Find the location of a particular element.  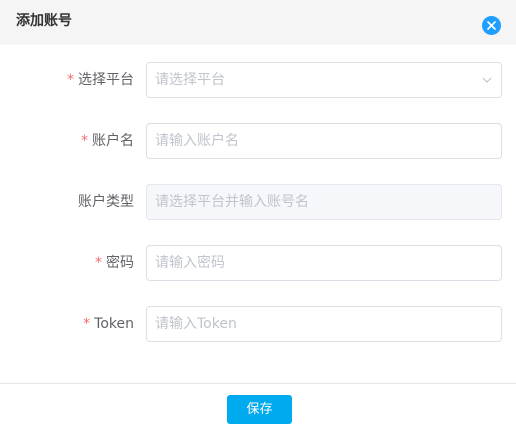

form-row-token: * Token 请输入Token is located at coordinates (258, 324).